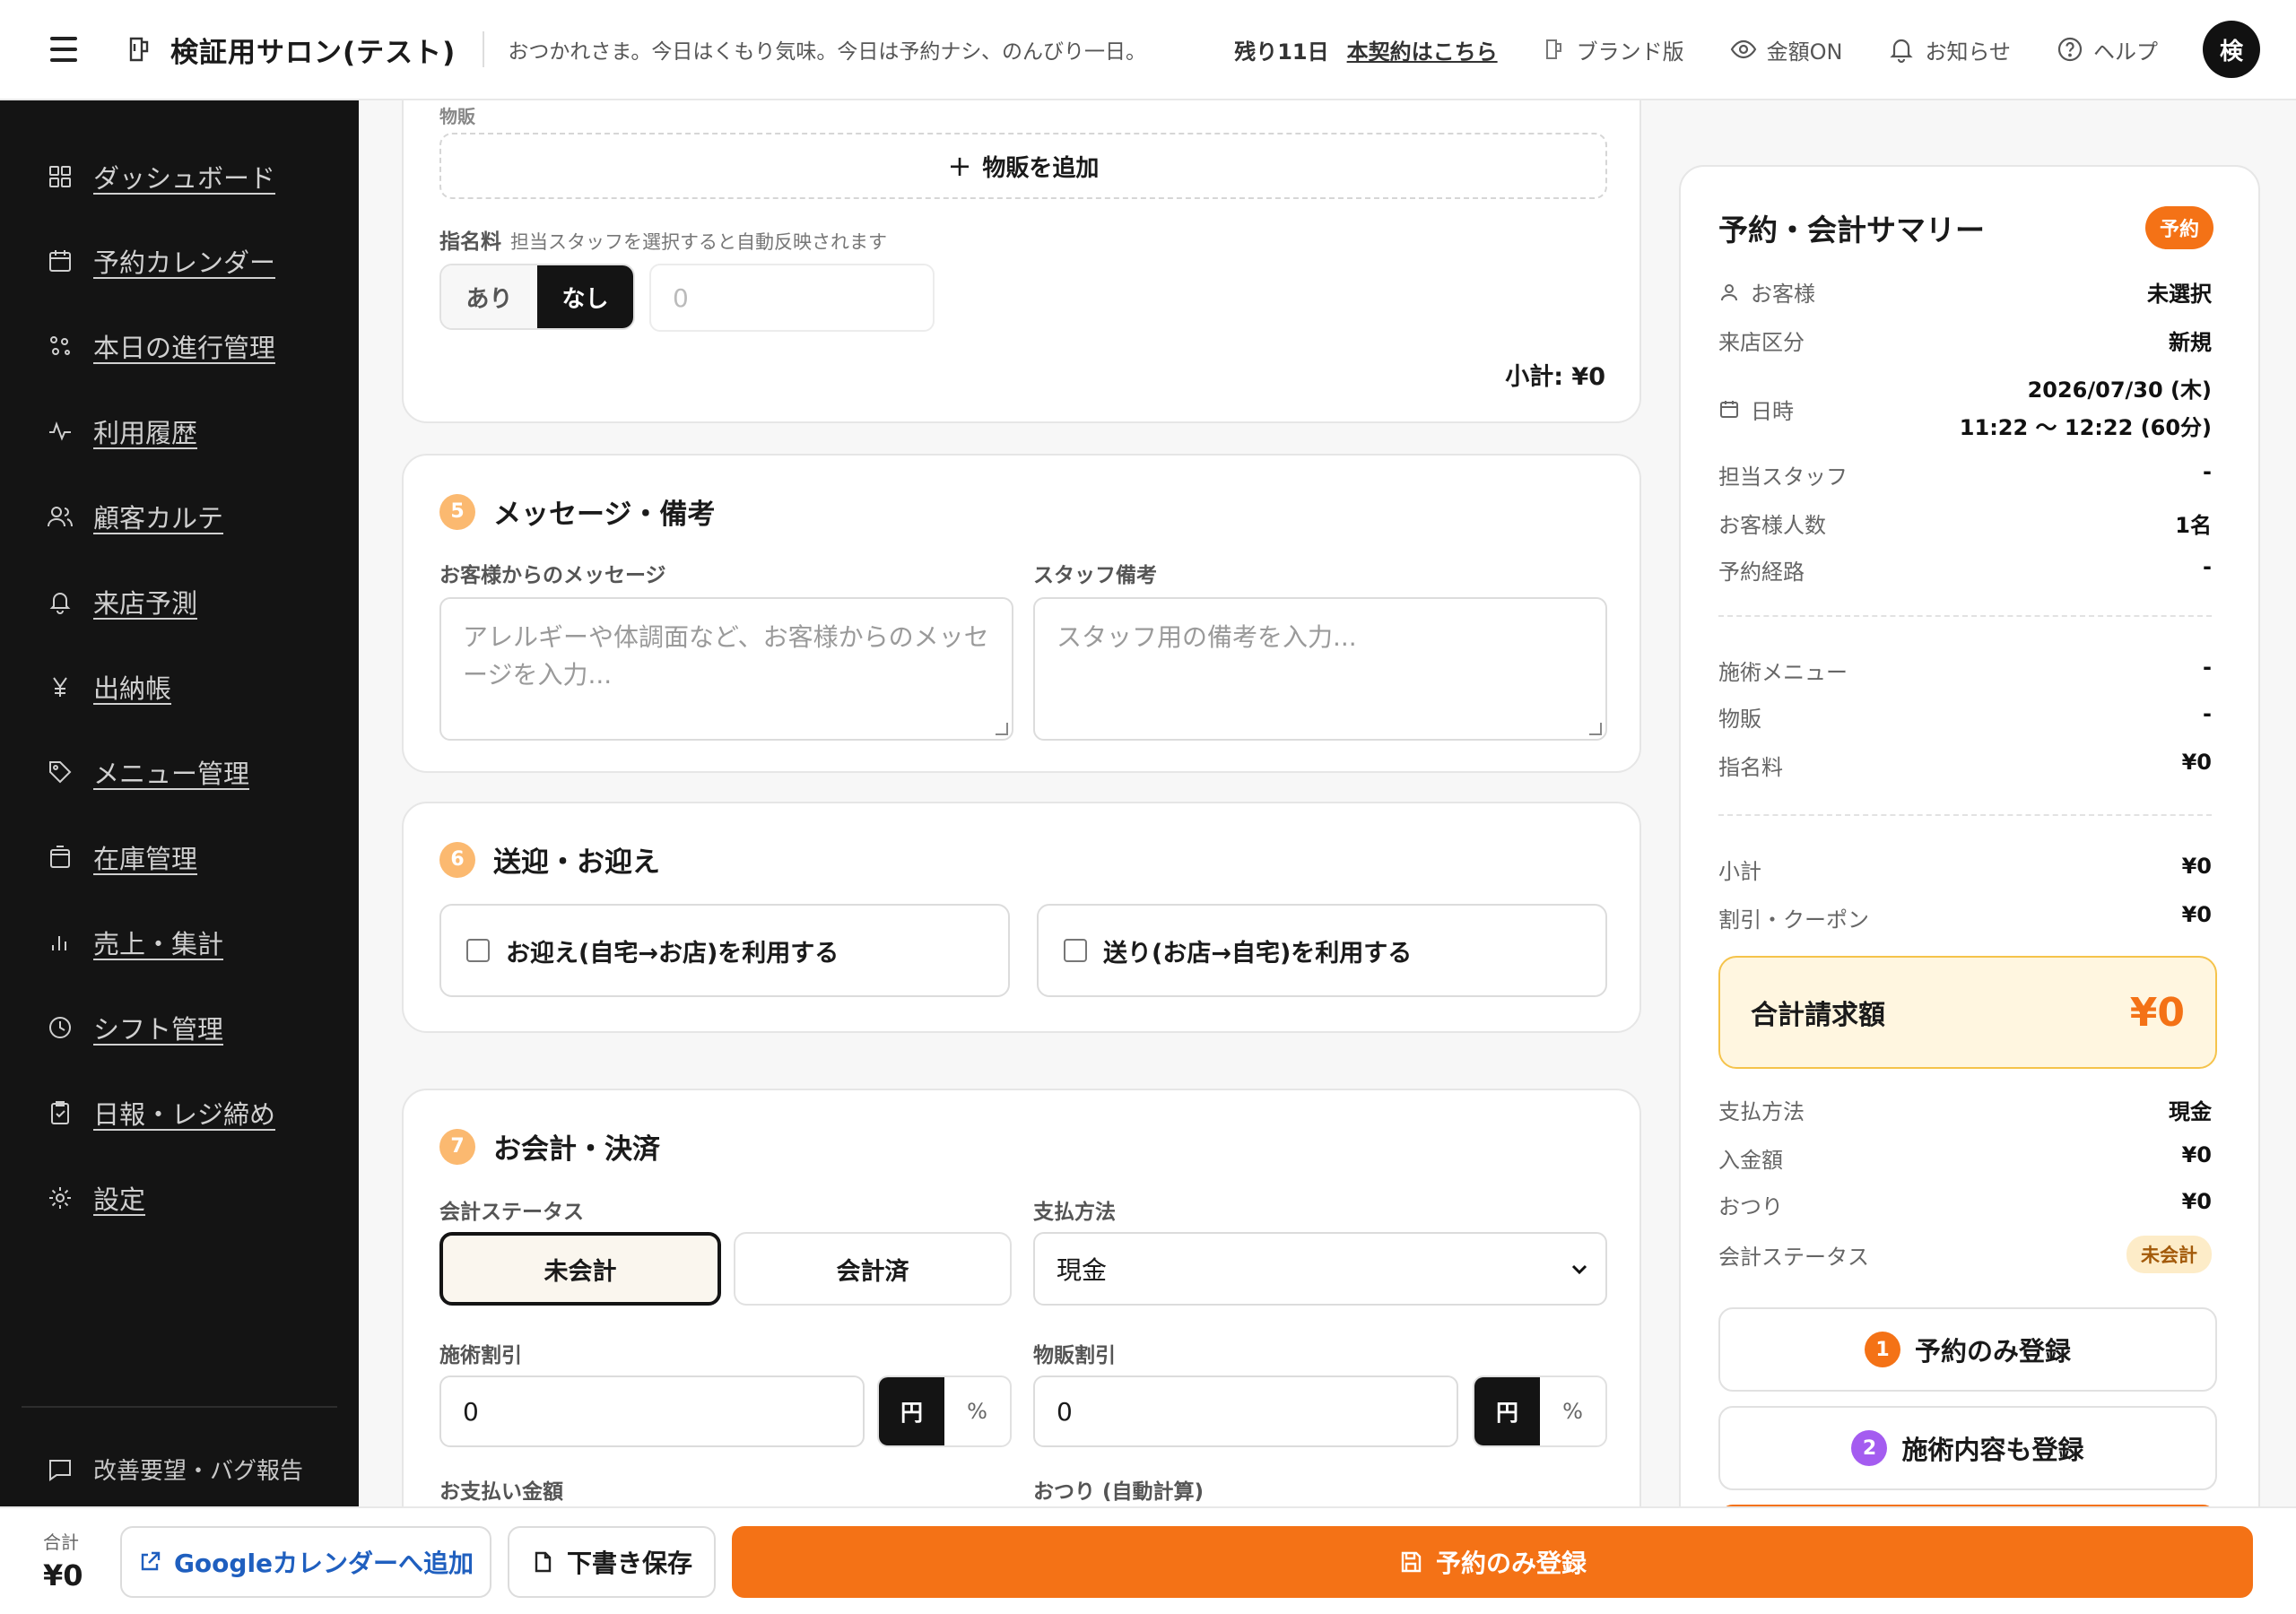  What do you see at coordinates (2231, 49) in the screenshot?
I see `user-avatar: 検` at bounding box center [2231, 49].